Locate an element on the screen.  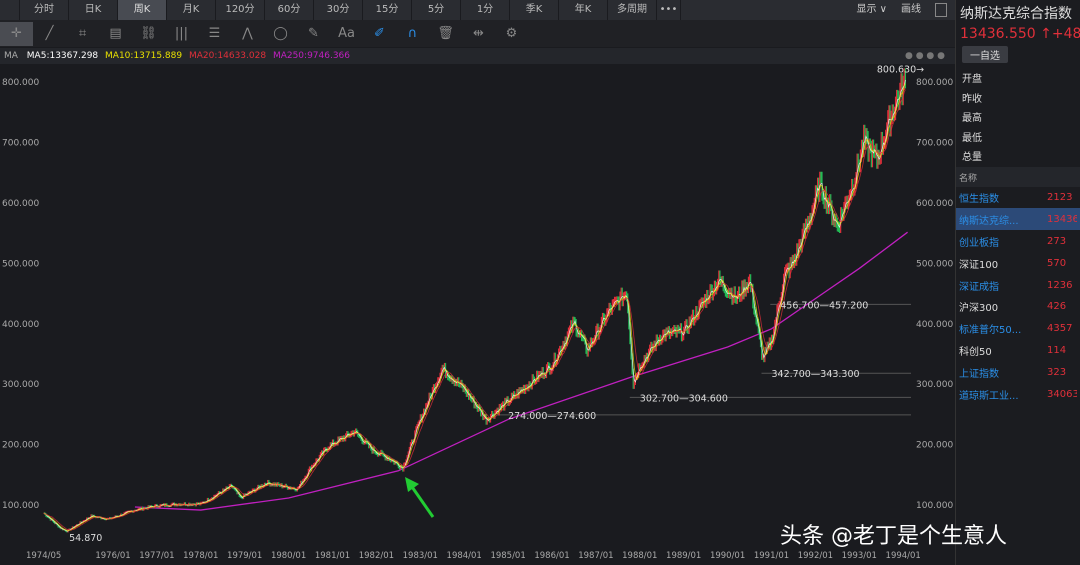
tab-11: 年K is located at coordinates (583, 10).